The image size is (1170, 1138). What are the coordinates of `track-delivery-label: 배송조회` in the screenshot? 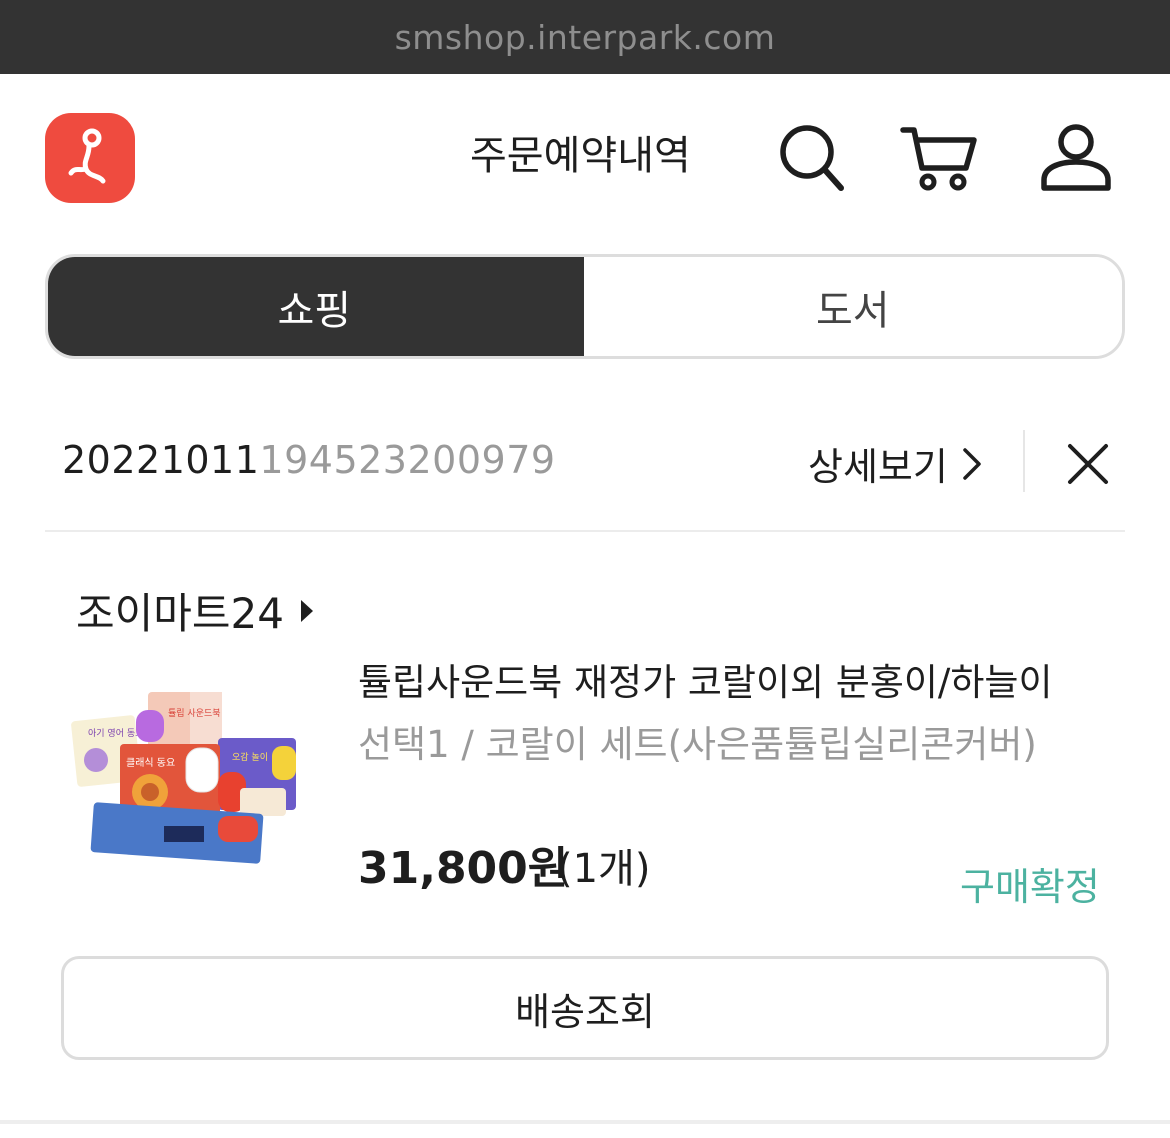 It's located at (585, 1011).